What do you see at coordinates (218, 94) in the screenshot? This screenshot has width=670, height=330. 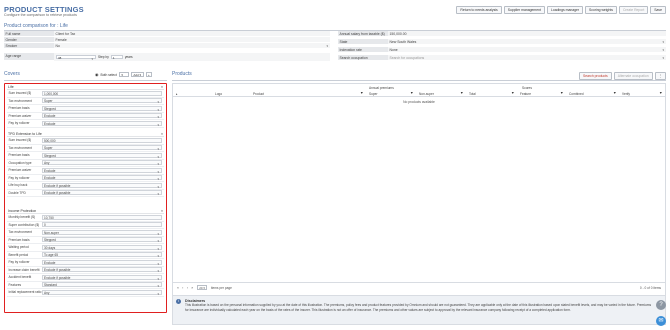 I see `column-logo: Logo` at bounding box center [218, 94].